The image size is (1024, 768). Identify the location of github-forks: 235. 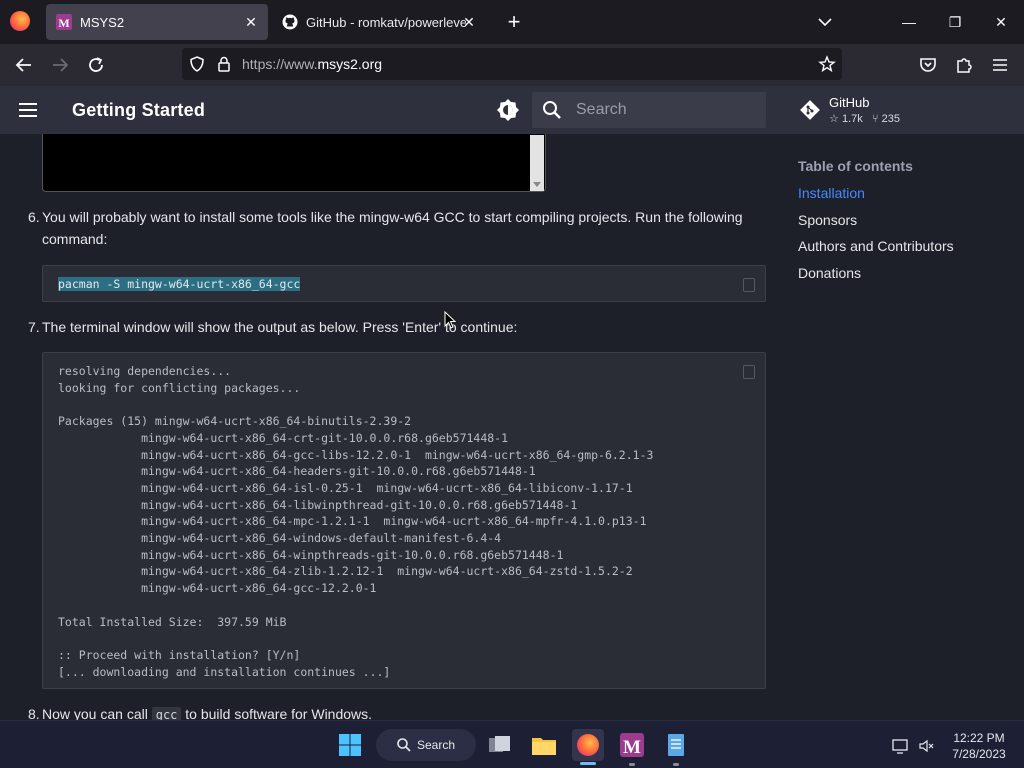
(890, 119).